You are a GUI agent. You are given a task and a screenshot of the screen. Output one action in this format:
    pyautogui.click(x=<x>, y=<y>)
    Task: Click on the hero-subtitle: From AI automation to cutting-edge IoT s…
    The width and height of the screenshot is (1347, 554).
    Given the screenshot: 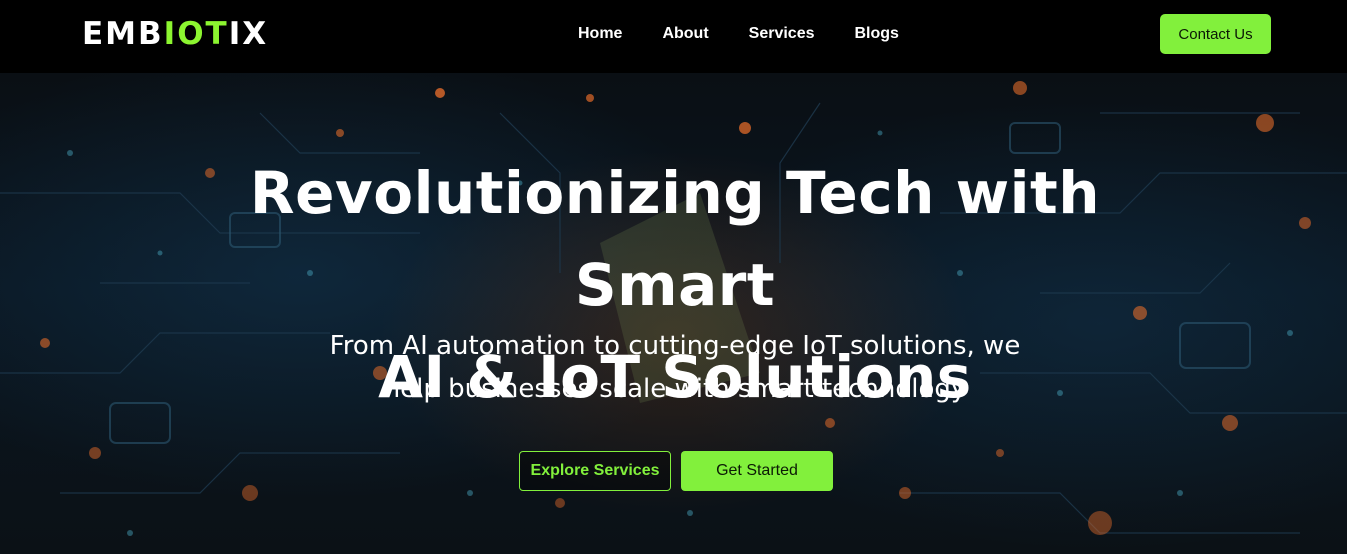 What is the action you would take?
    pyautogui.click(x=675, y=368)
    